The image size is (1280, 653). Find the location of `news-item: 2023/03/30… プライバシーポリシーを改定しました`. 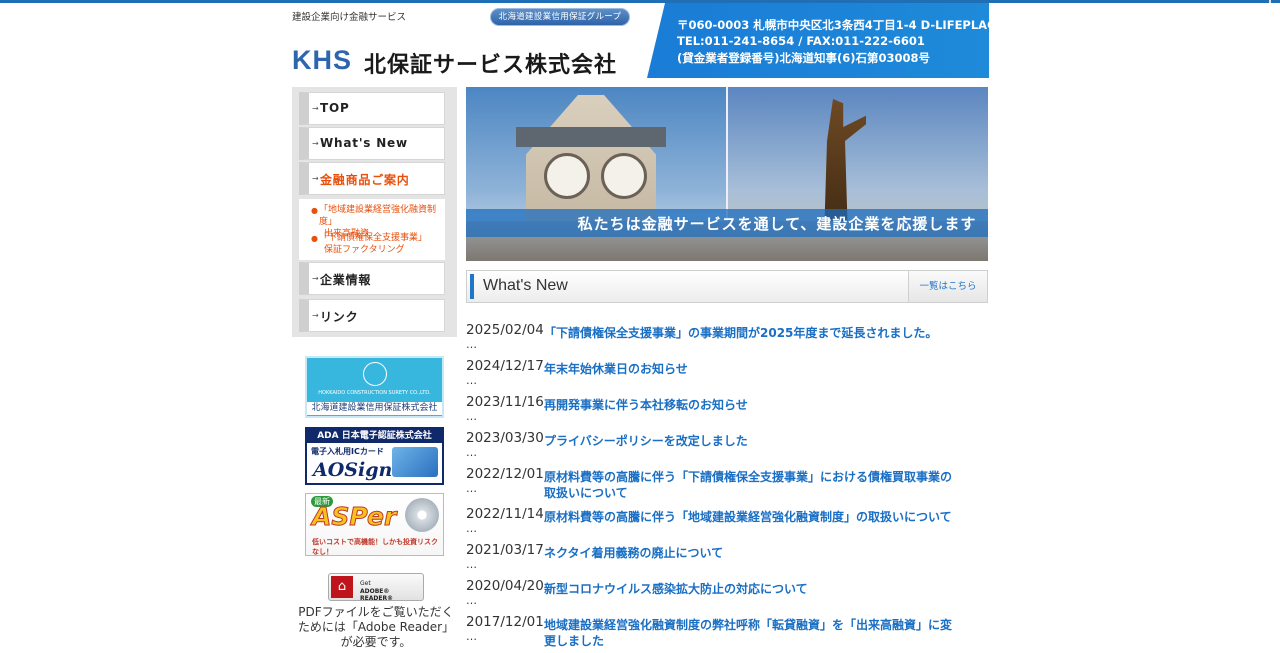

news-item: 2023/03/30… プライバシーポリシーを改定しました is located at coordinates (716, 447).